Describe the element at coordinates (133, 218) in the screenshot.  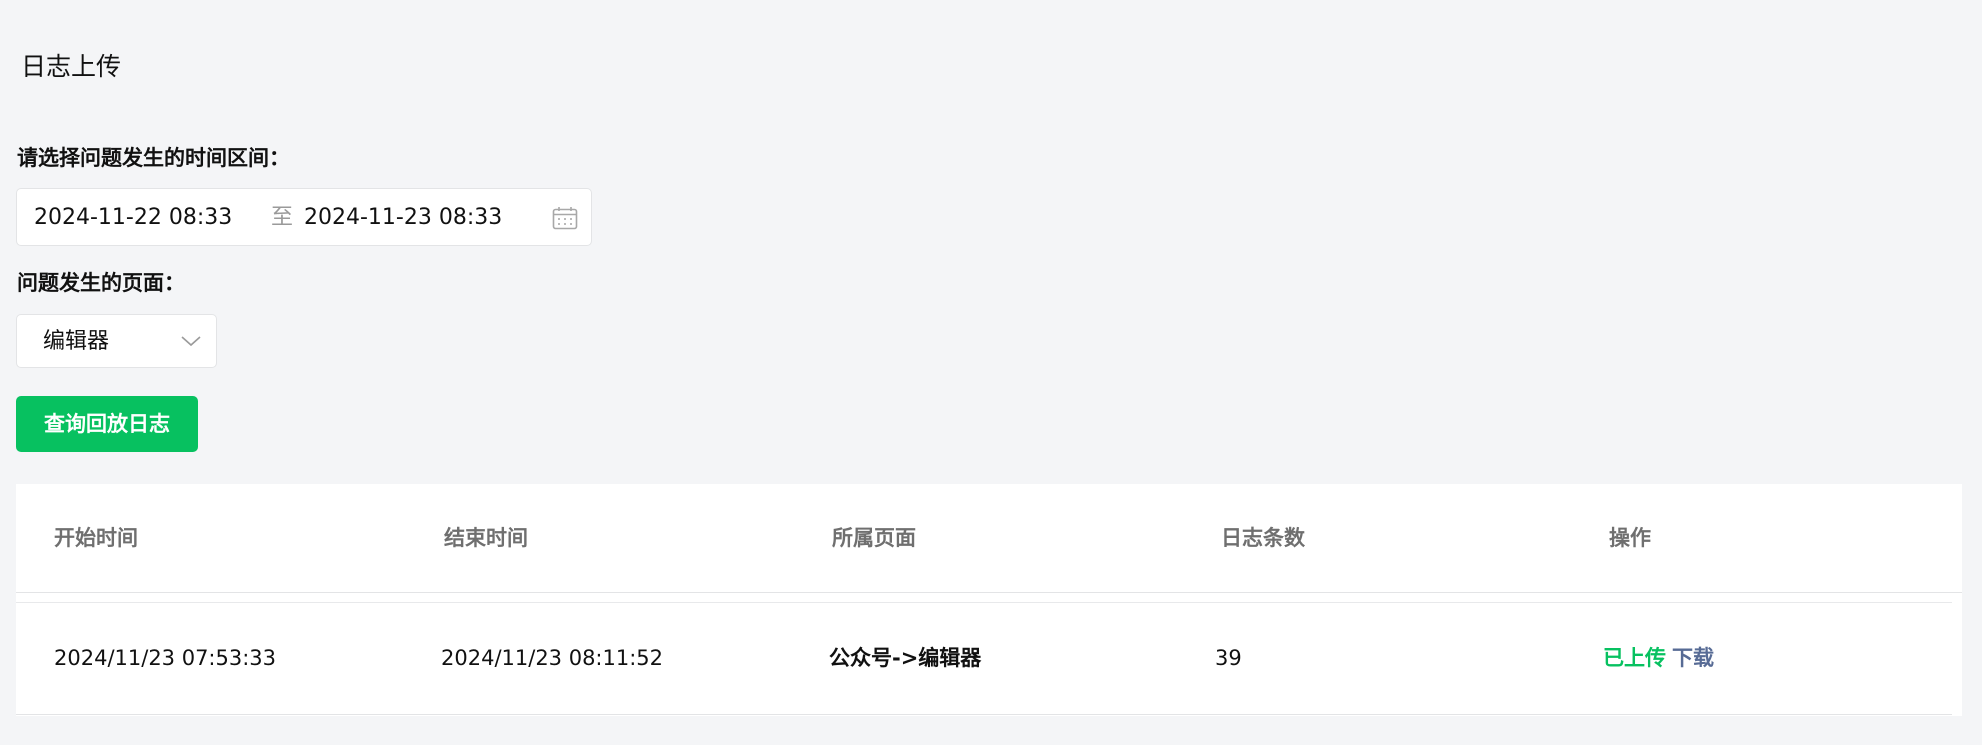
I see `start-time-input: 2024-11-22 08:33` at that location.